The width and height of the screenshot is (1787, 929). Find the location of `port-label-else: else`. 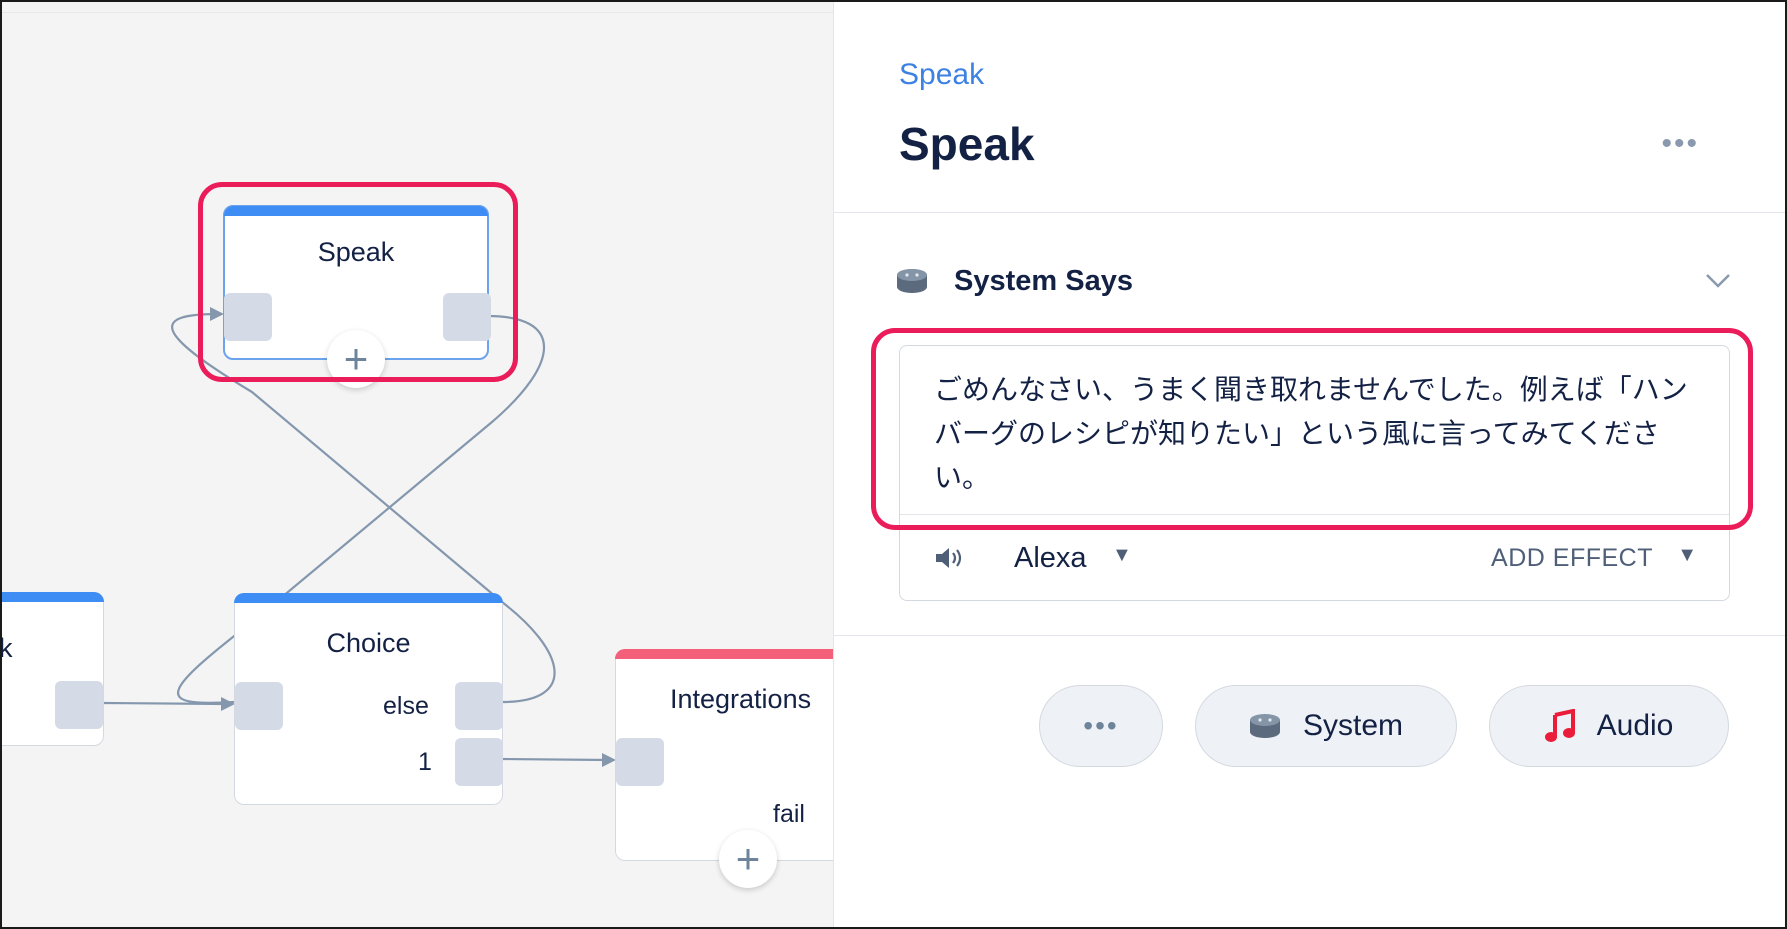

port-label-else: else is located at coordinates (406, 706).